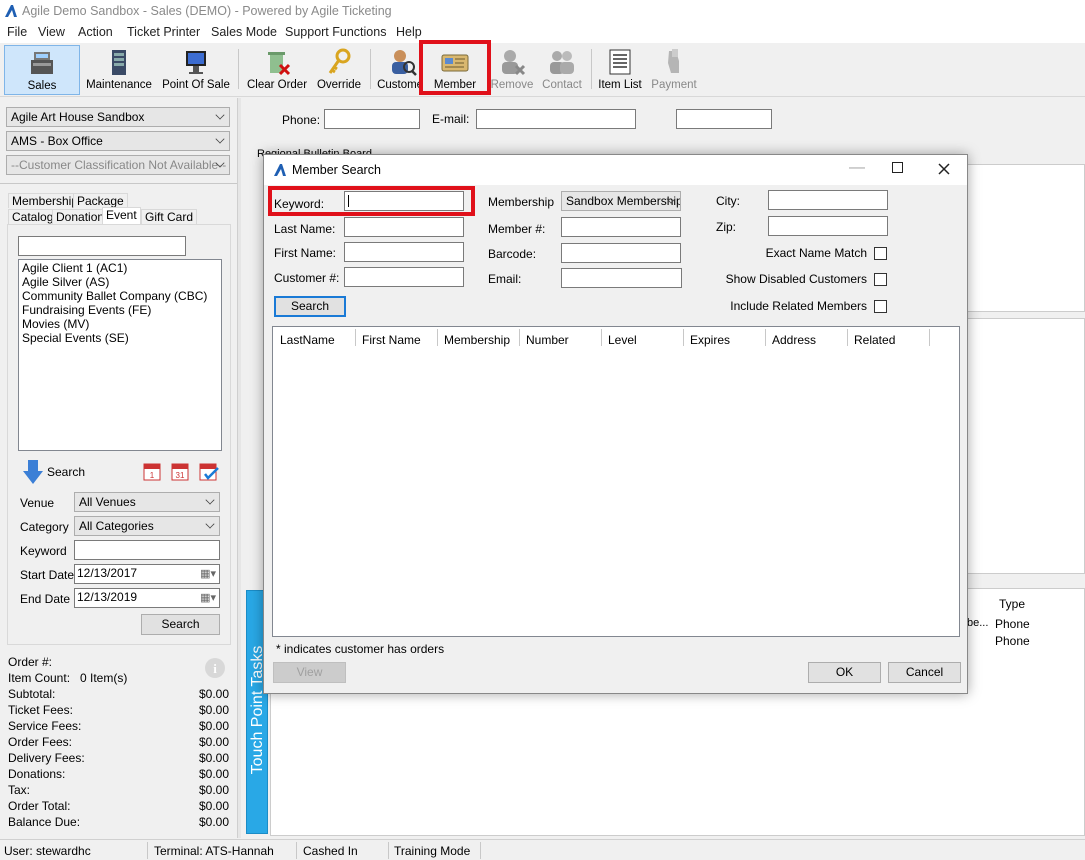  What do you see at coordinates (562, 70) in the screenshot?
I see `contact-button: Contact` at bounding box center [562, 70].